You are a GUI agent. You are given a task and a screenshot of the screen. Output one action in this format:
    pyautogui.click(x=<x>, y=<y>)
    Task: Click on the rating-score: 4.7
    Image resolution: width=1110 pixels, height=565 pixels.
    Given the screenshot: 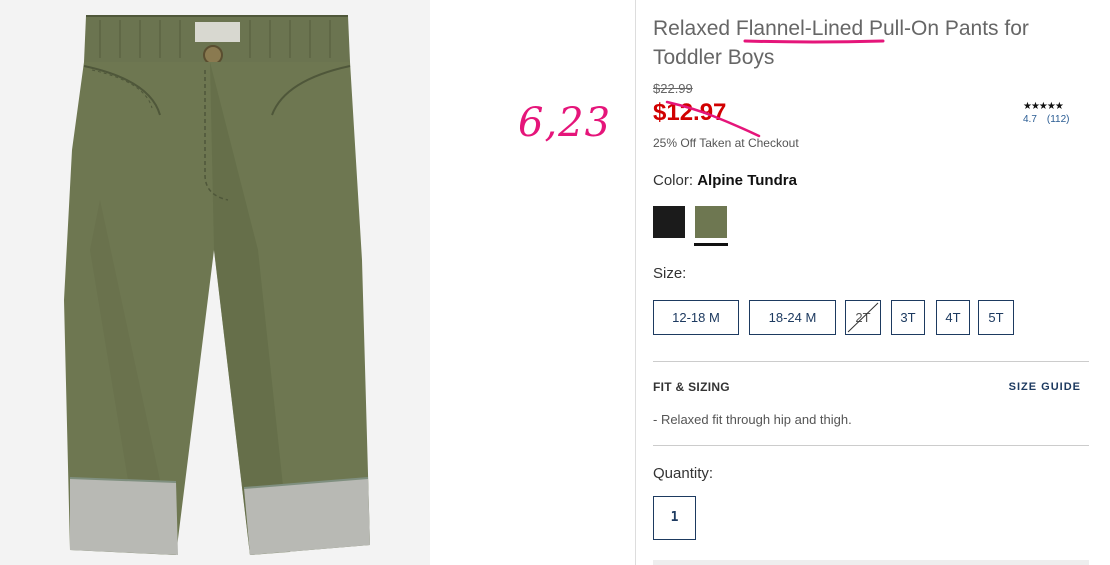 What is the action you would take?
    pyautogui.click(x=1030, y=119)
    